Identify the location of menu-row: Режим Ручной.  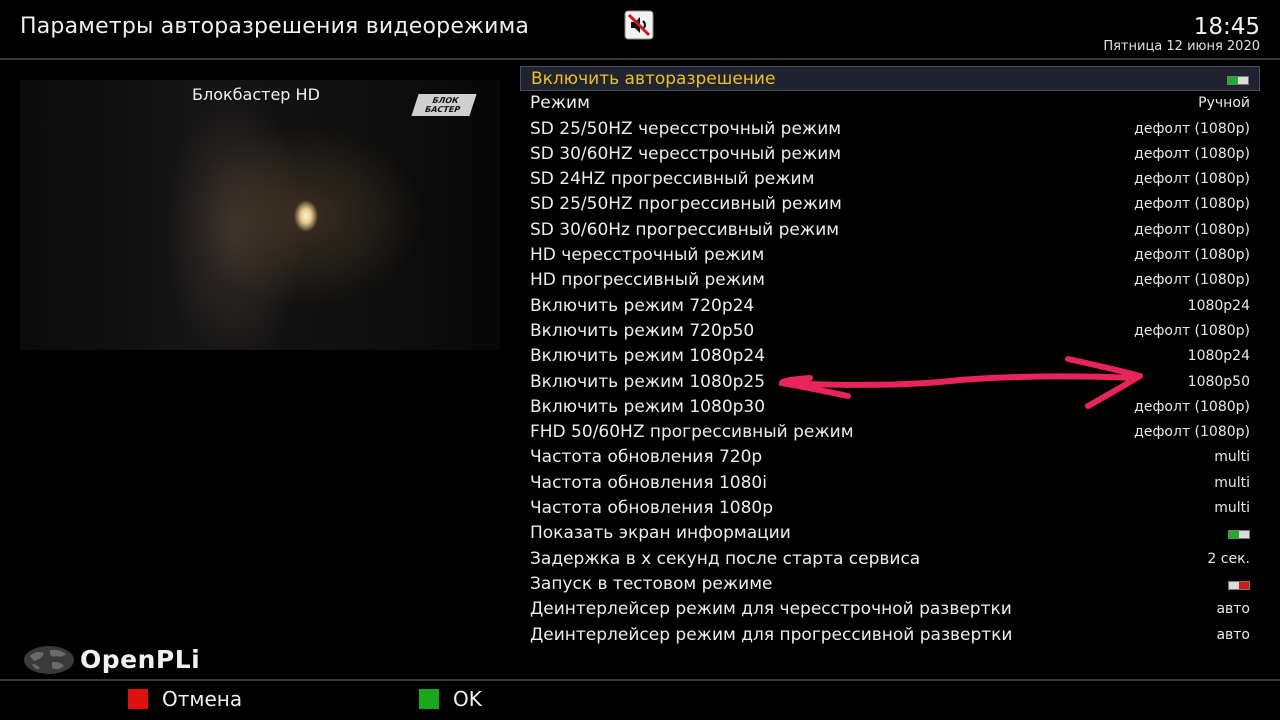
(890, 103).